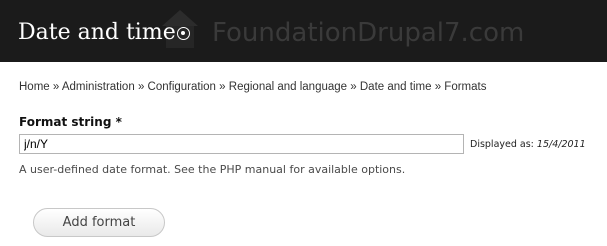 The height and width of the screenshot is (246, 607). Describe the element at coordinates (396, 87) in the screenshot. I see `breadcrumb-date-and-time: Date and time` at that location.